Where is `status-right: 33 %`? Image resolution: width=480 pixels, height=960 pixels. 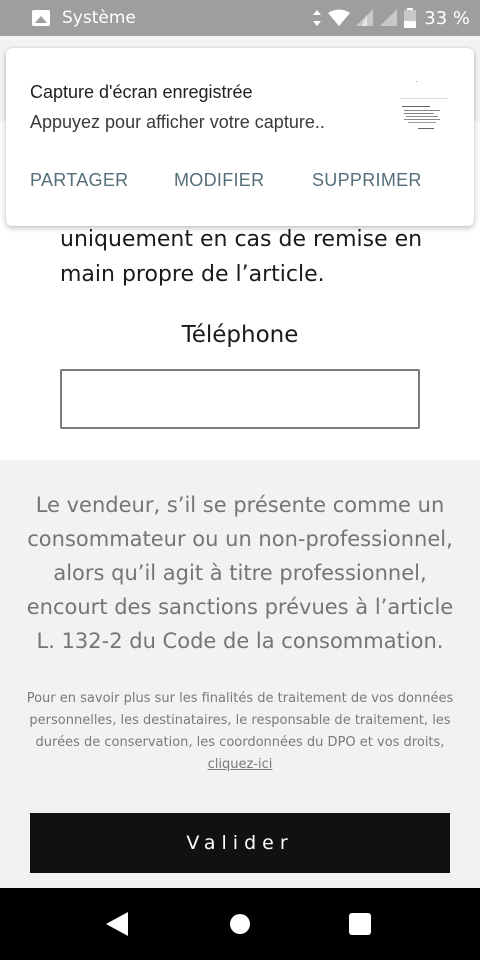 status-right: 33 % is located at coordinates (391, 18).